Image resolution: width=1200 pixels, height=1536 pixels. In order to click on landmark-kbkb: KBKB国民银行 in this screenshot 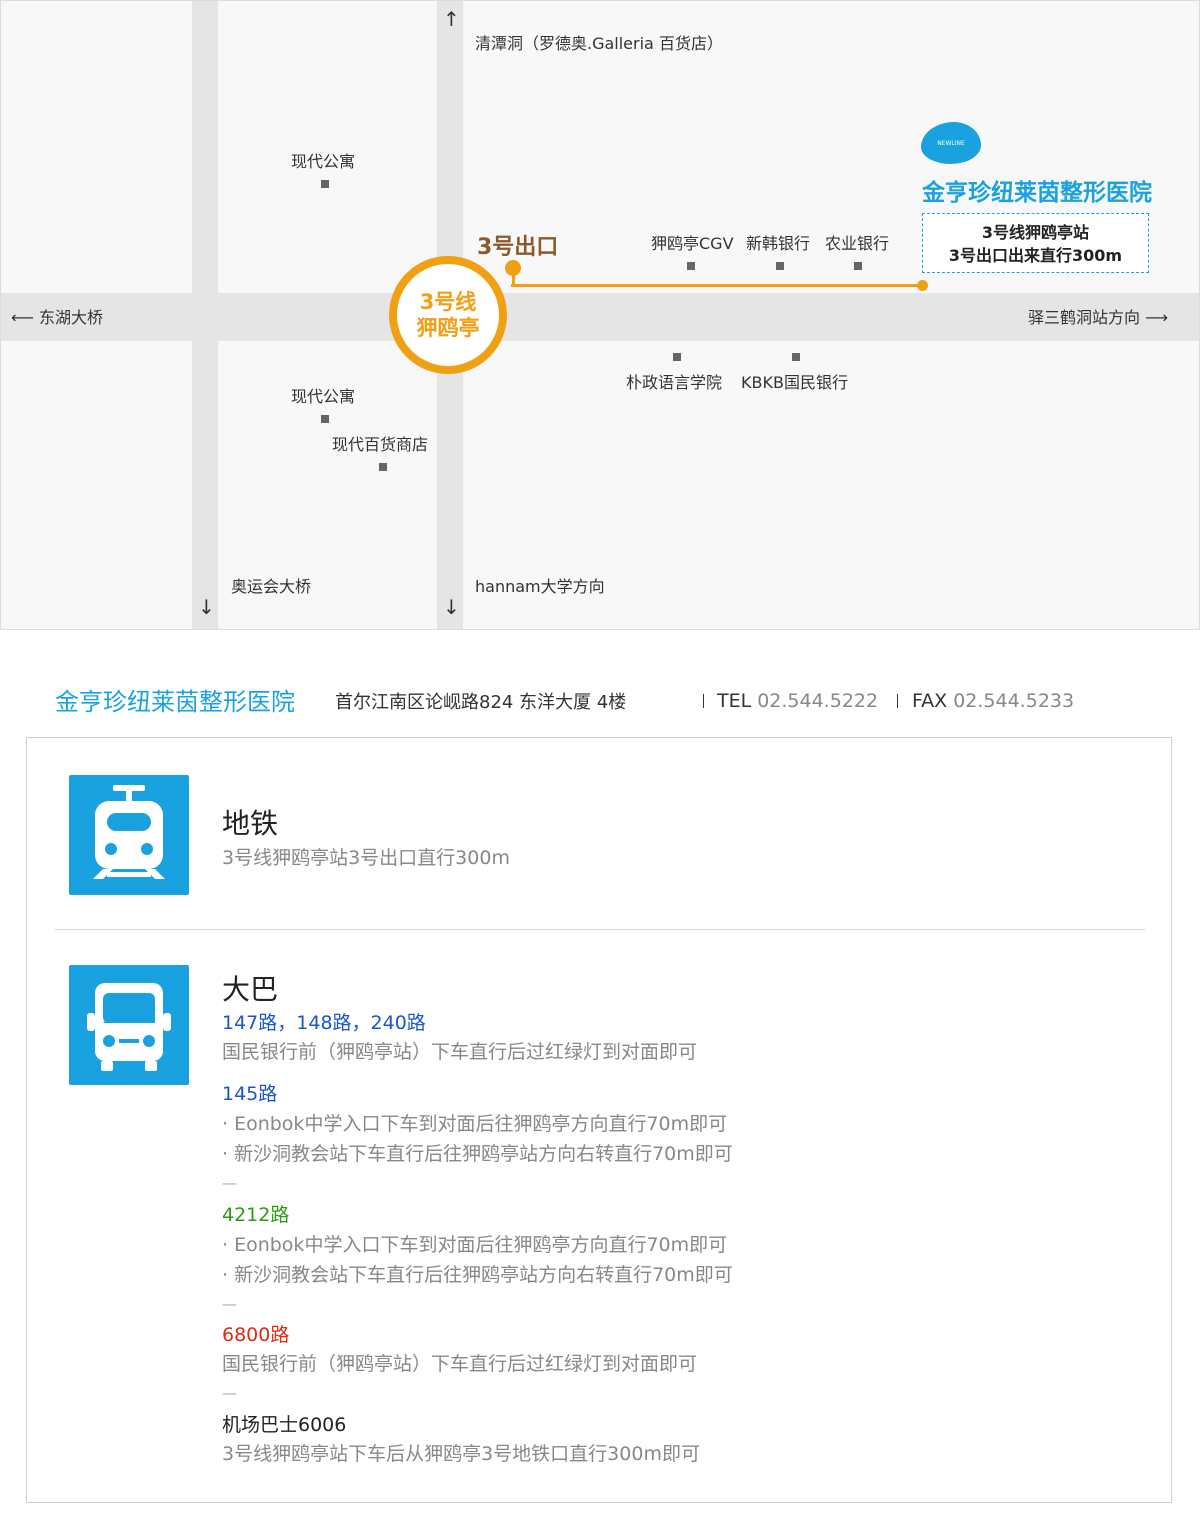, I will do `click(794, 382)`.